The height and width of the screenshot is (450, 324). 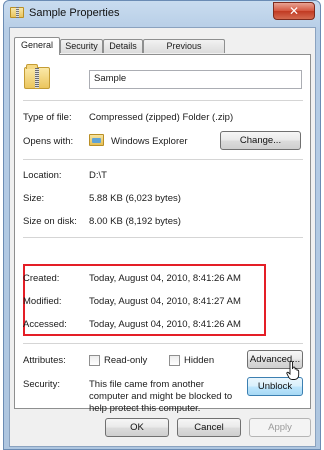 I want to click on read-only-checkbox, so click(x=94, y=360).